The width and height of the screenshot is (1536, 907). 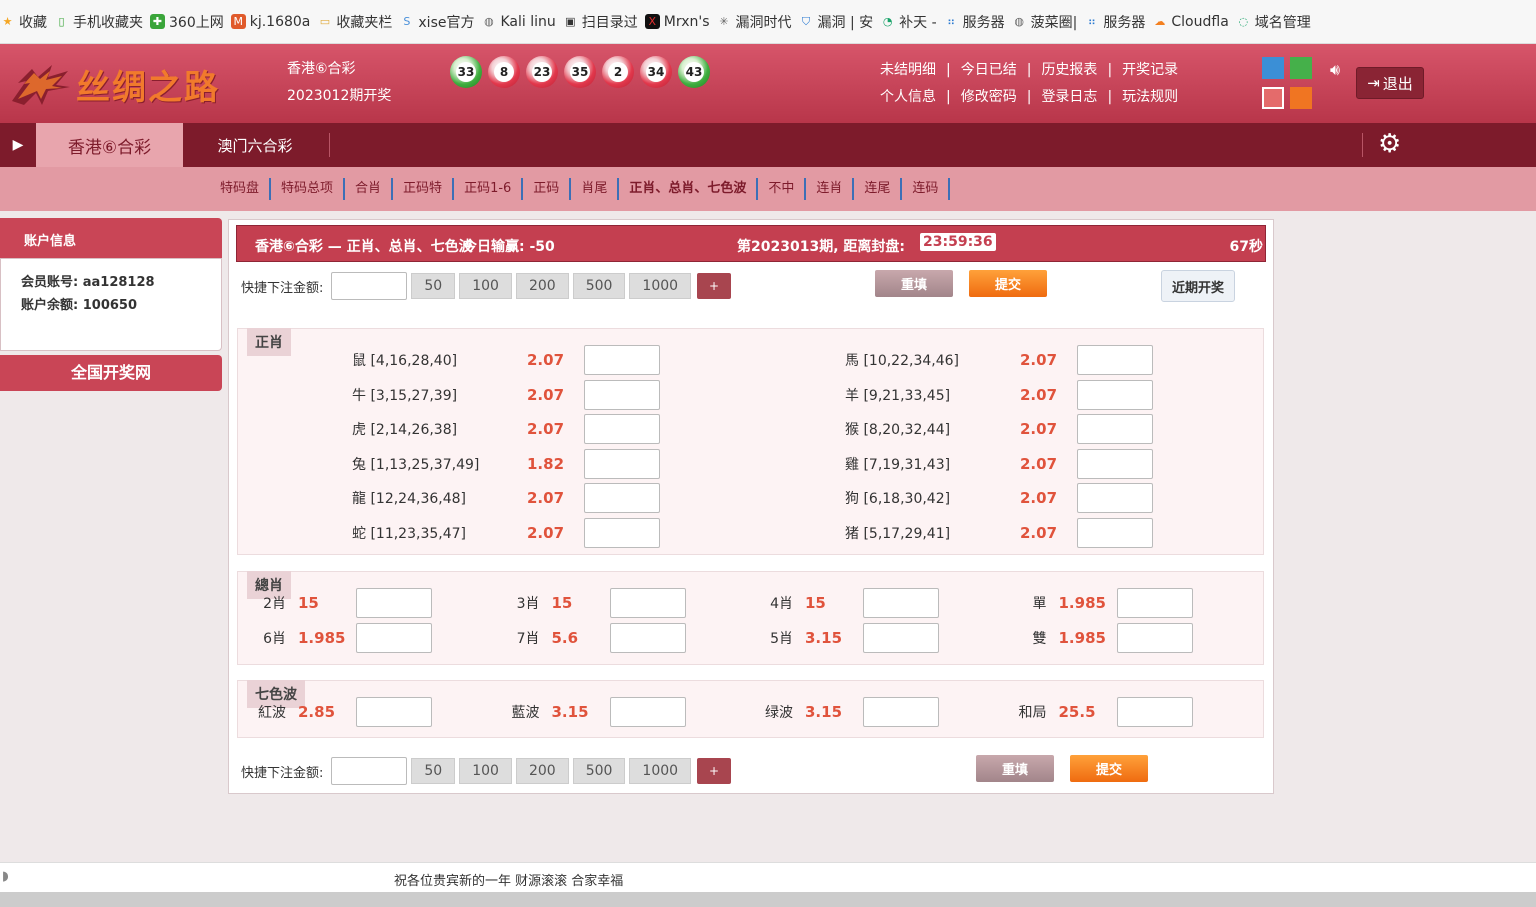 What do you see at coordinates (600, 22) in the screenshot?
I see `bookmark-7: ▣ 扫目录过` at bounding box center [600, 22].